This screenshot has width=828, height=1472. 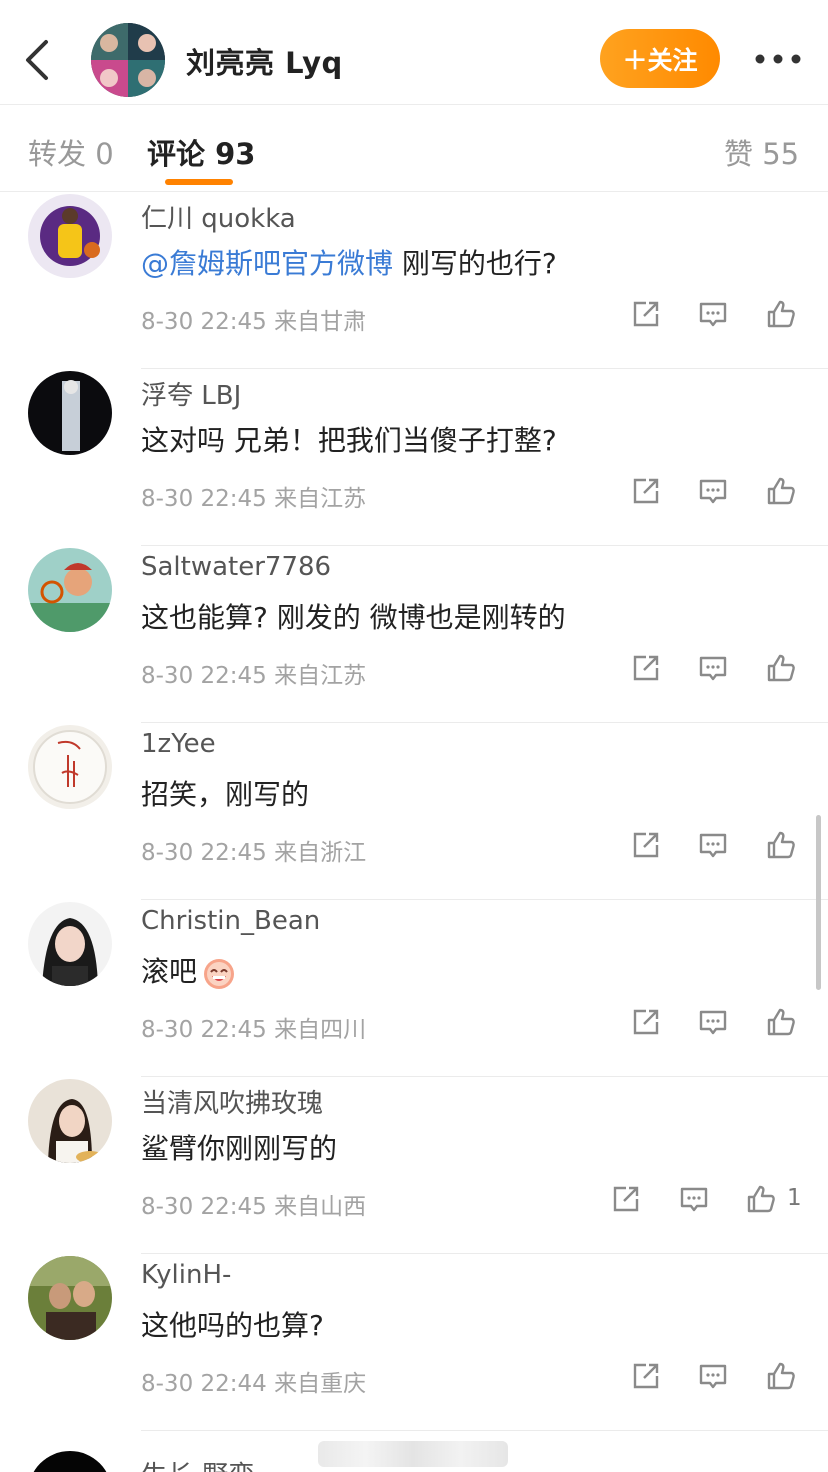 What do you see at coordinates (199, 182) in the screenshot?
I see `active-tab-indicator` at bounding box center [199, 182].